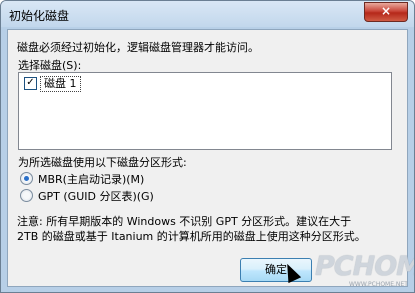 This screenshot has width=415, height=293. I want to click on title-bar: 初始化磁盘 ×, so click(207, 14).